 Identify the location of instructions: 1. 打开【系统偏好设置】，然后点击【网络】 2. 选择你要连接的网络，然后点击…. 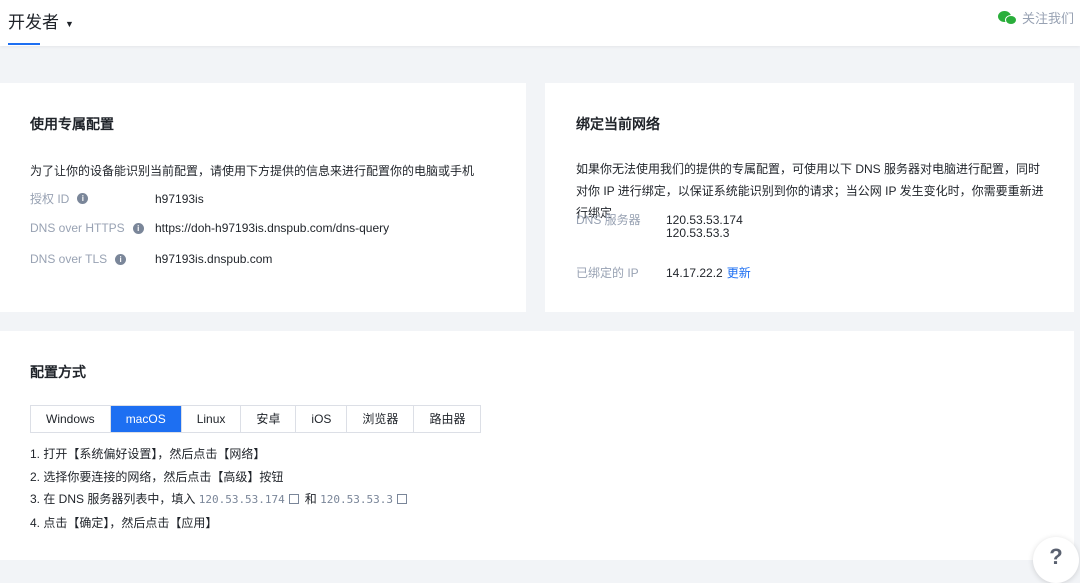
(221, 488).